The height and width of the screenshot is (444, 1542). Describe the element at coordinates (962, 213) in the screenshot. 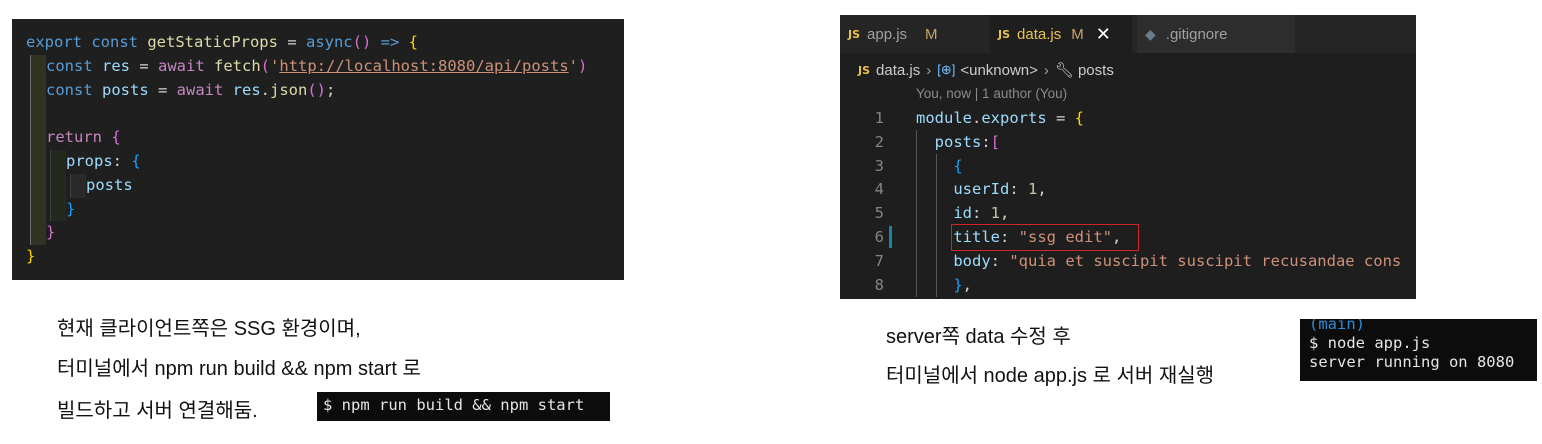

I see `code-text: id: 1,` at that location.